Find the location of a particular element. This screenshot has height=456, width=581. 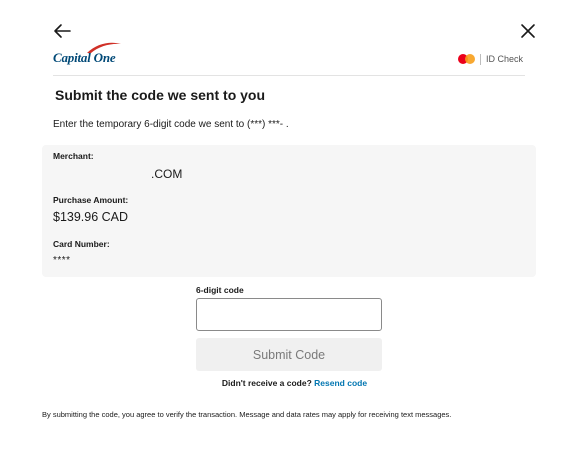

card-number-value: **** is located at coordinates (62, 260).